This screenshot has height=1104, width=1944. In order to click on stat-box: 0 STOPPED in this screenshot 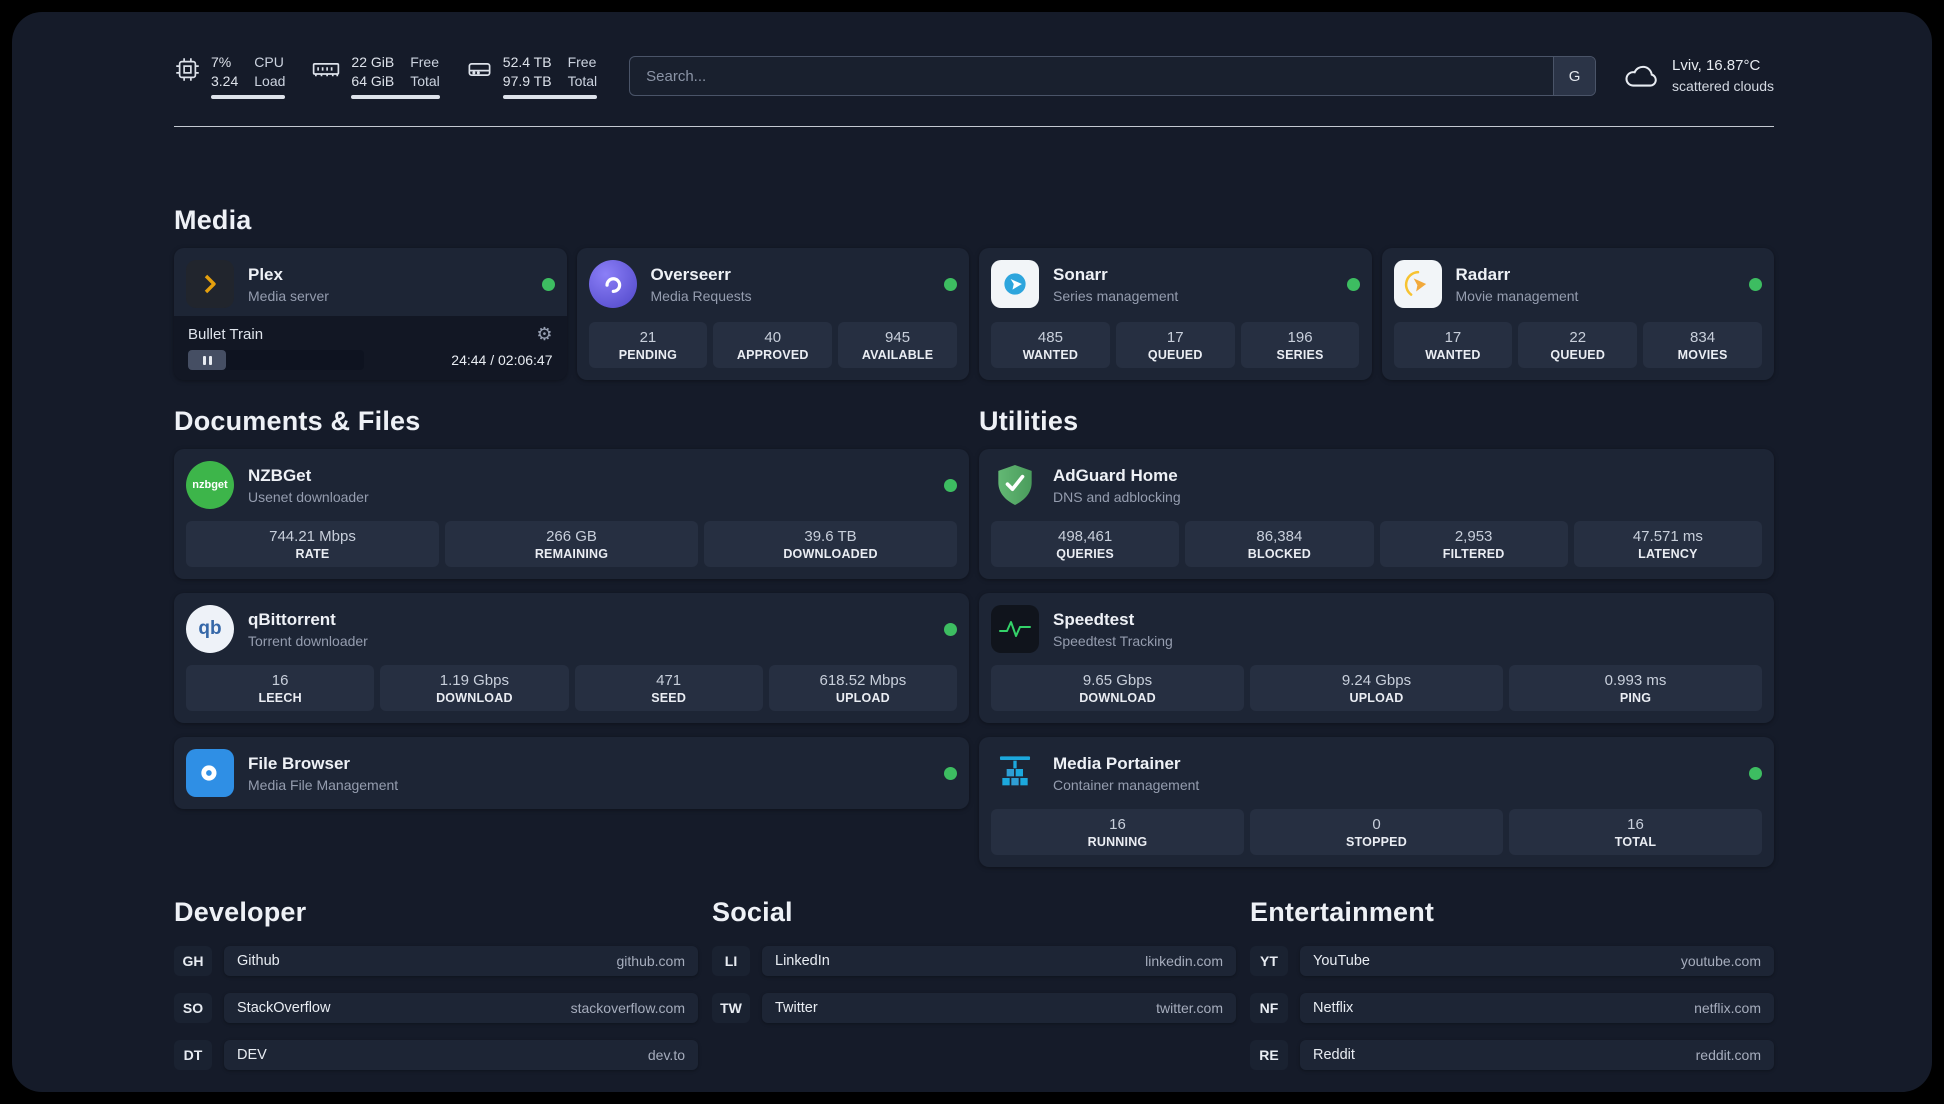, I will do `click(1376, 832)`.